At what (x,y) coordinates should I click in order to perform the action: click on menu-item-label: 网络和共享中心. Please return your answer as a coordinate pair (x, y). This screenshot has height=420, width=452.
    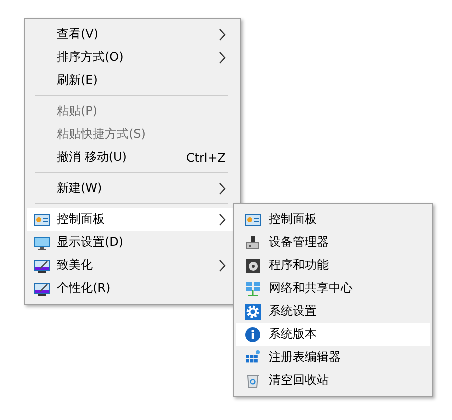
    Looking at the image, I should click on (311, 288).